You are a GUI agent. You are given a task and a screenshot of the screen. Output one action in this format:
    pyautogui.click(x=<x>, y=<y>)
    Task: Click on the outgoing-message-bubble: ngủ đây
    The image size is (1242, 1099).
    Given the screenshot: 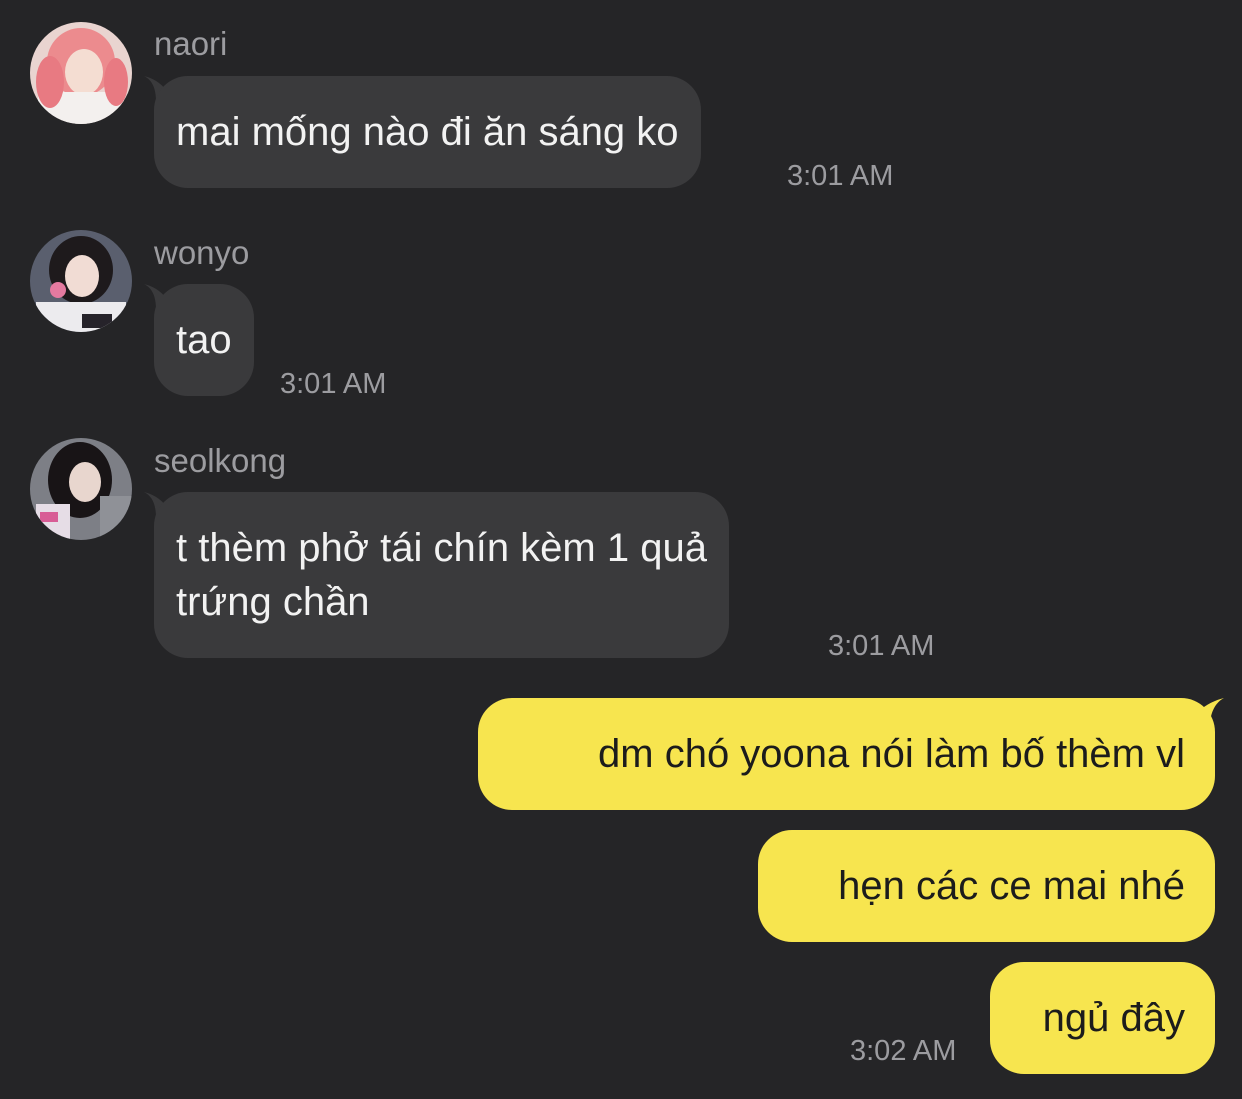 What is the action you would take?
    pyautogui.click(x=1102, y=1018)
    